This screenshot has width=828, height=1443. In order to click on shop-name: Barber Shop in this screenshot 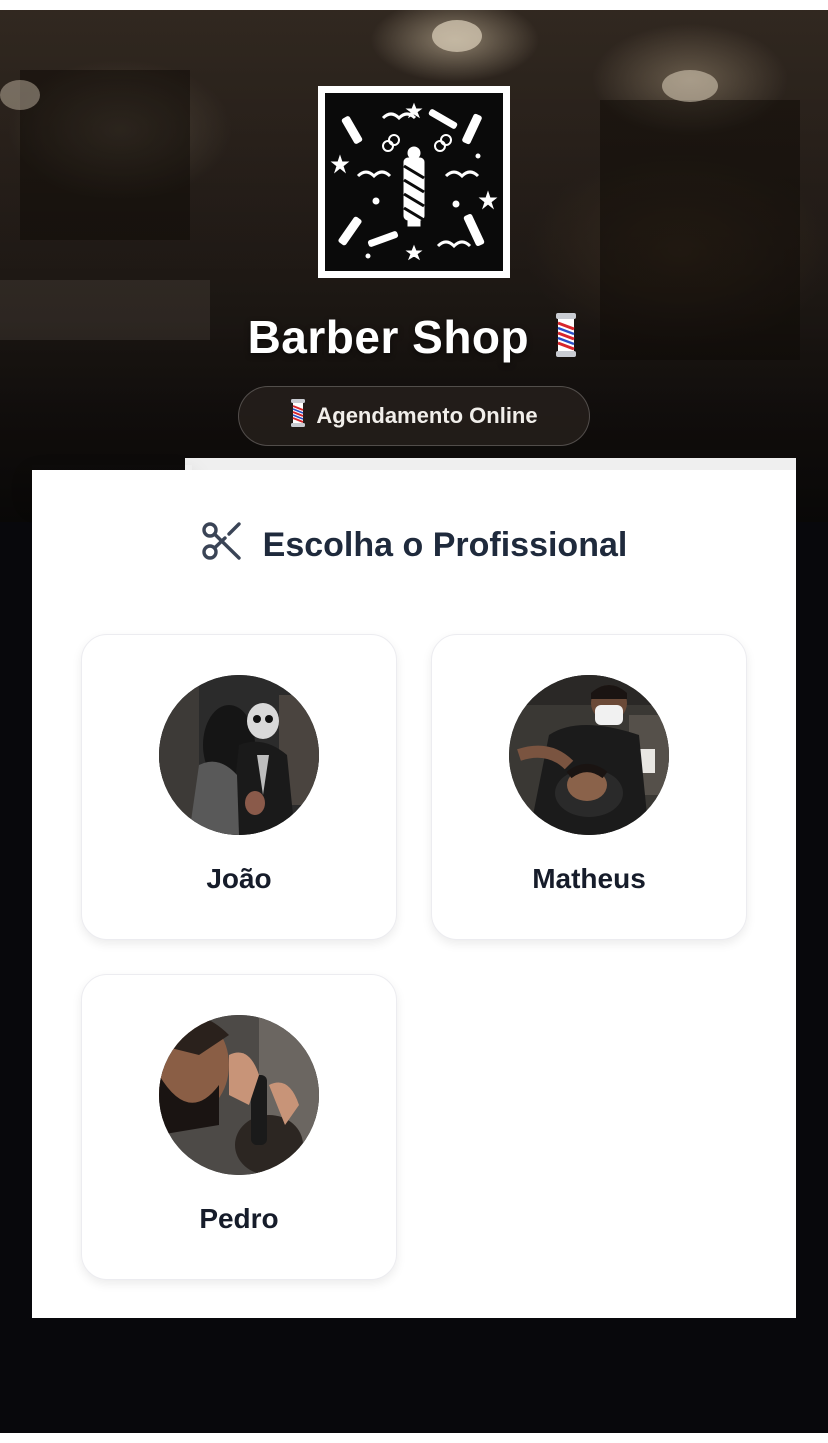, I will do `click(388, 337)`.